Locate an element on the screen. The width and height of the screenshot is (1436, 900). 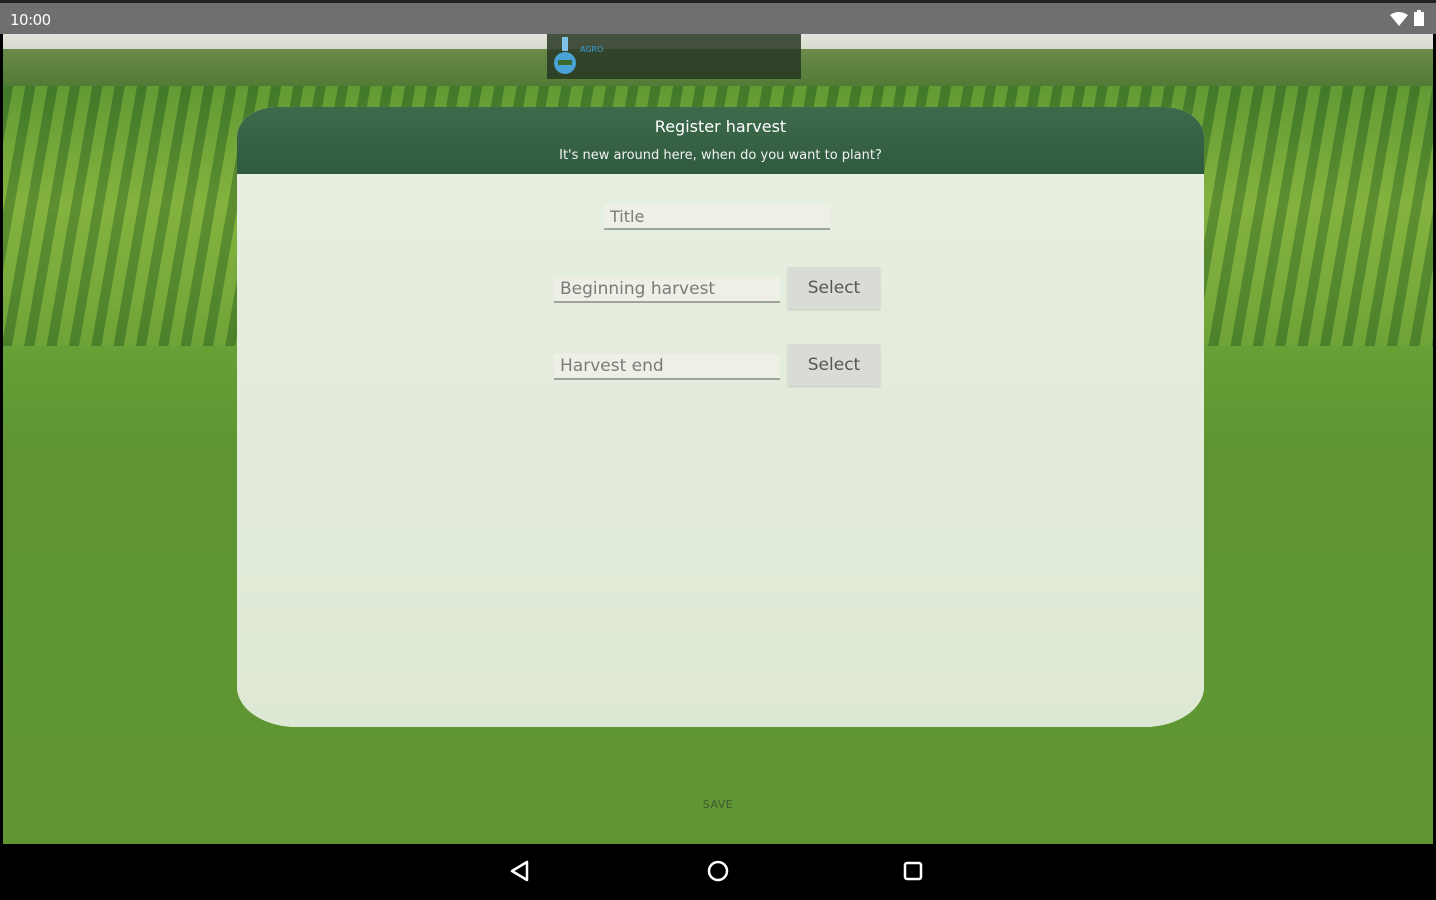
home-icon is located at coordinates (718, 871).